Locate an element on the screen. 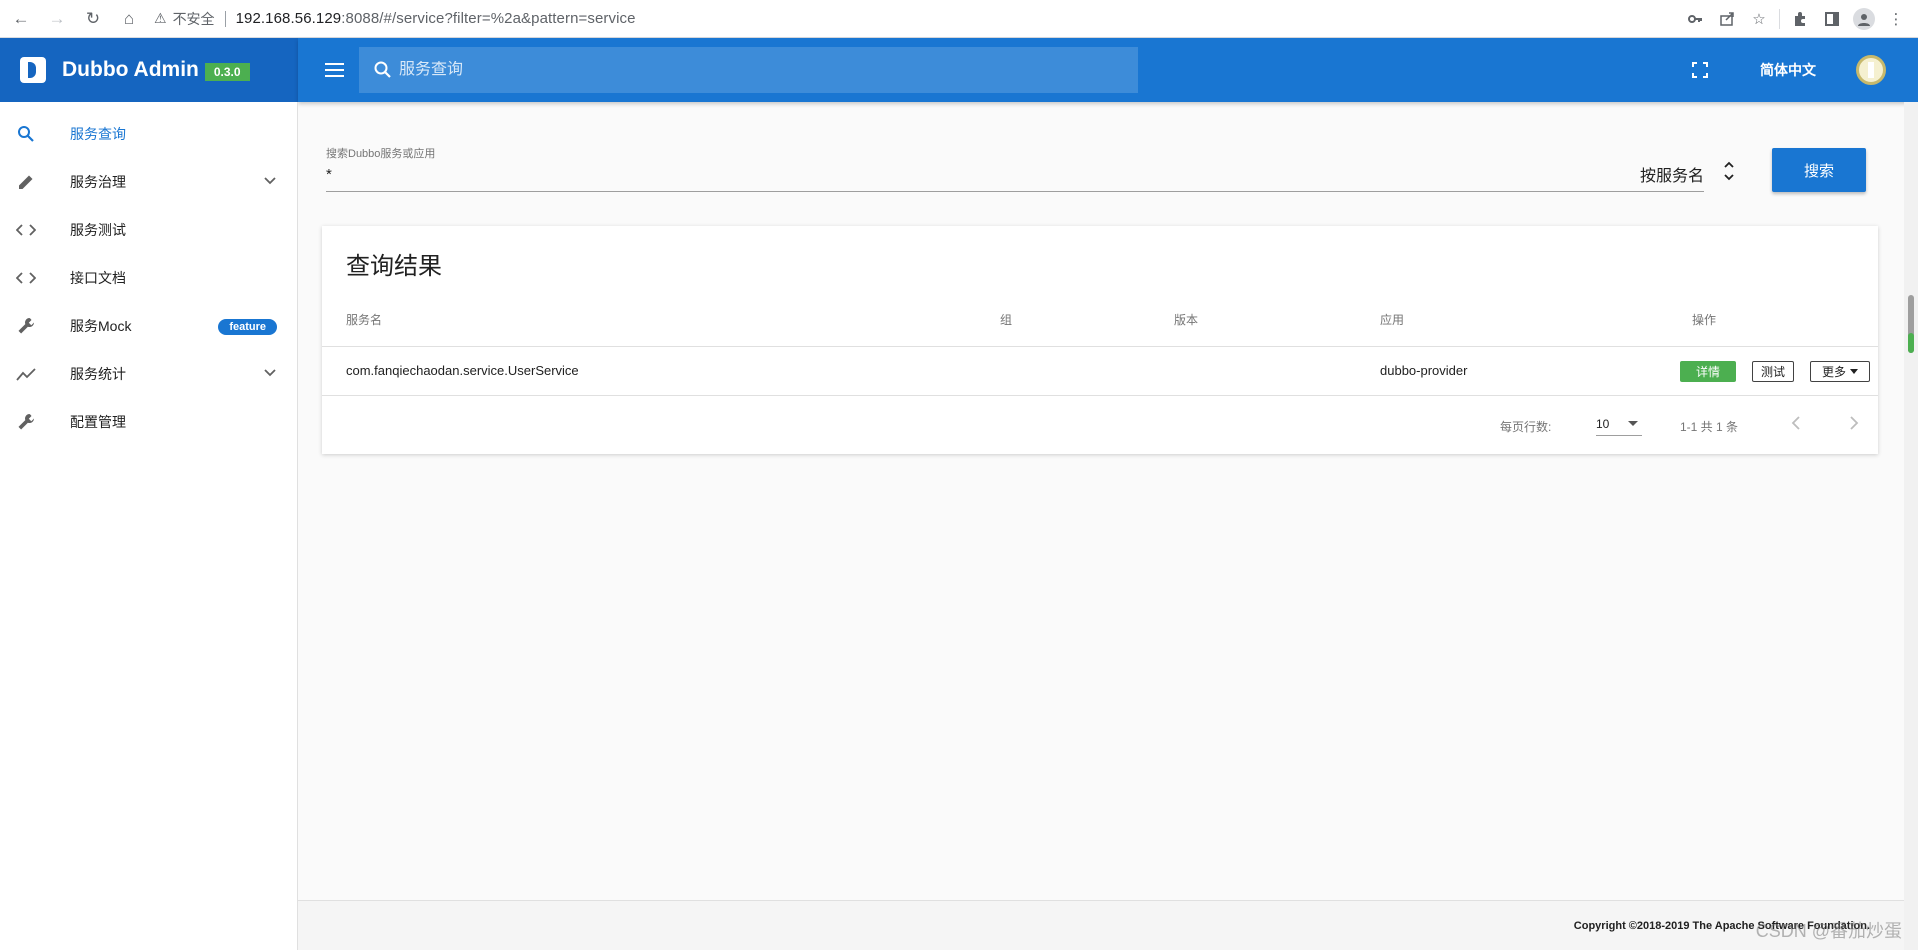 The height and width of the screenshot is (950, 1918). column-header-service: 服务名 is located at coordinates (364, 319).